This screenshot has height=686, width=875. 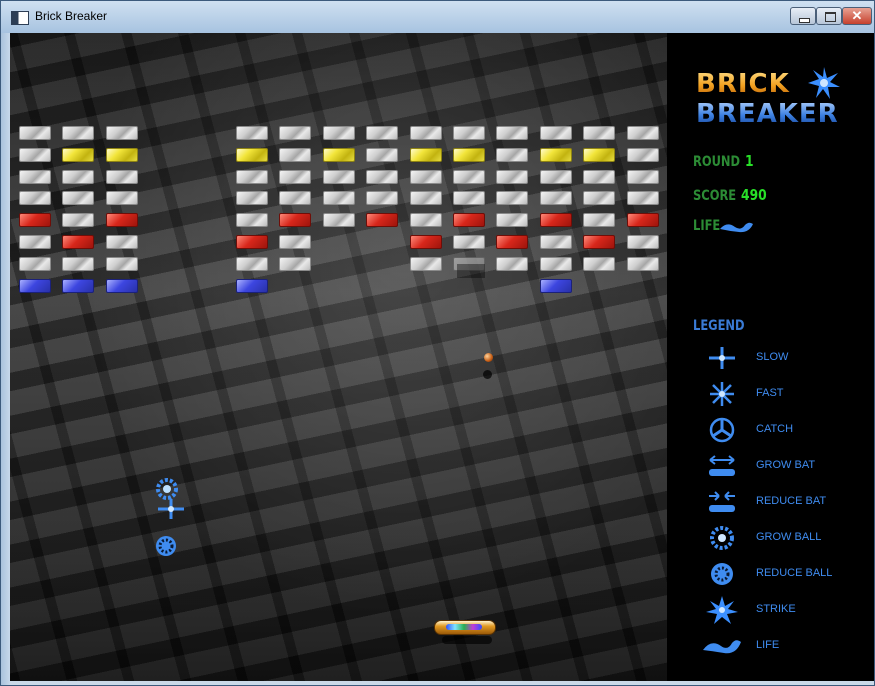 What do you see at coordinates (767, 114) in the screenshot?
I see `logo-line-2: BREAKER` at bounding box center [767, 114].